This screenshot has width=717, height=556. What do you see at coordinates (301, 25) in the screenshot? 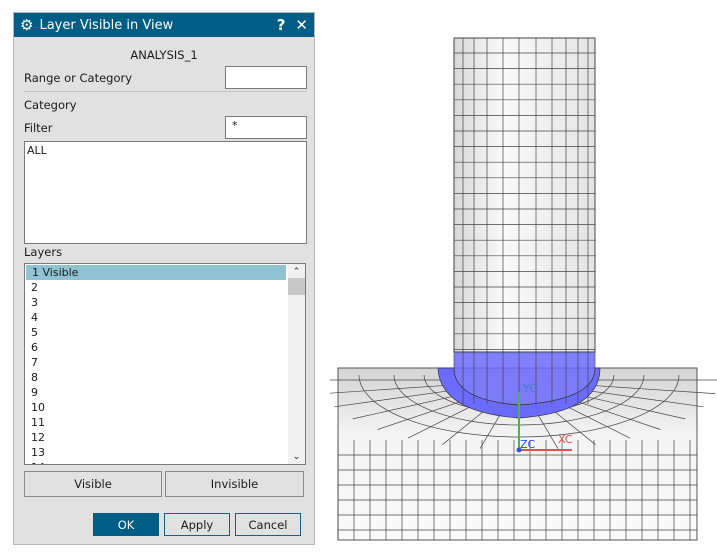
I see `close-button: ✕` at bounding box center [301, 25].